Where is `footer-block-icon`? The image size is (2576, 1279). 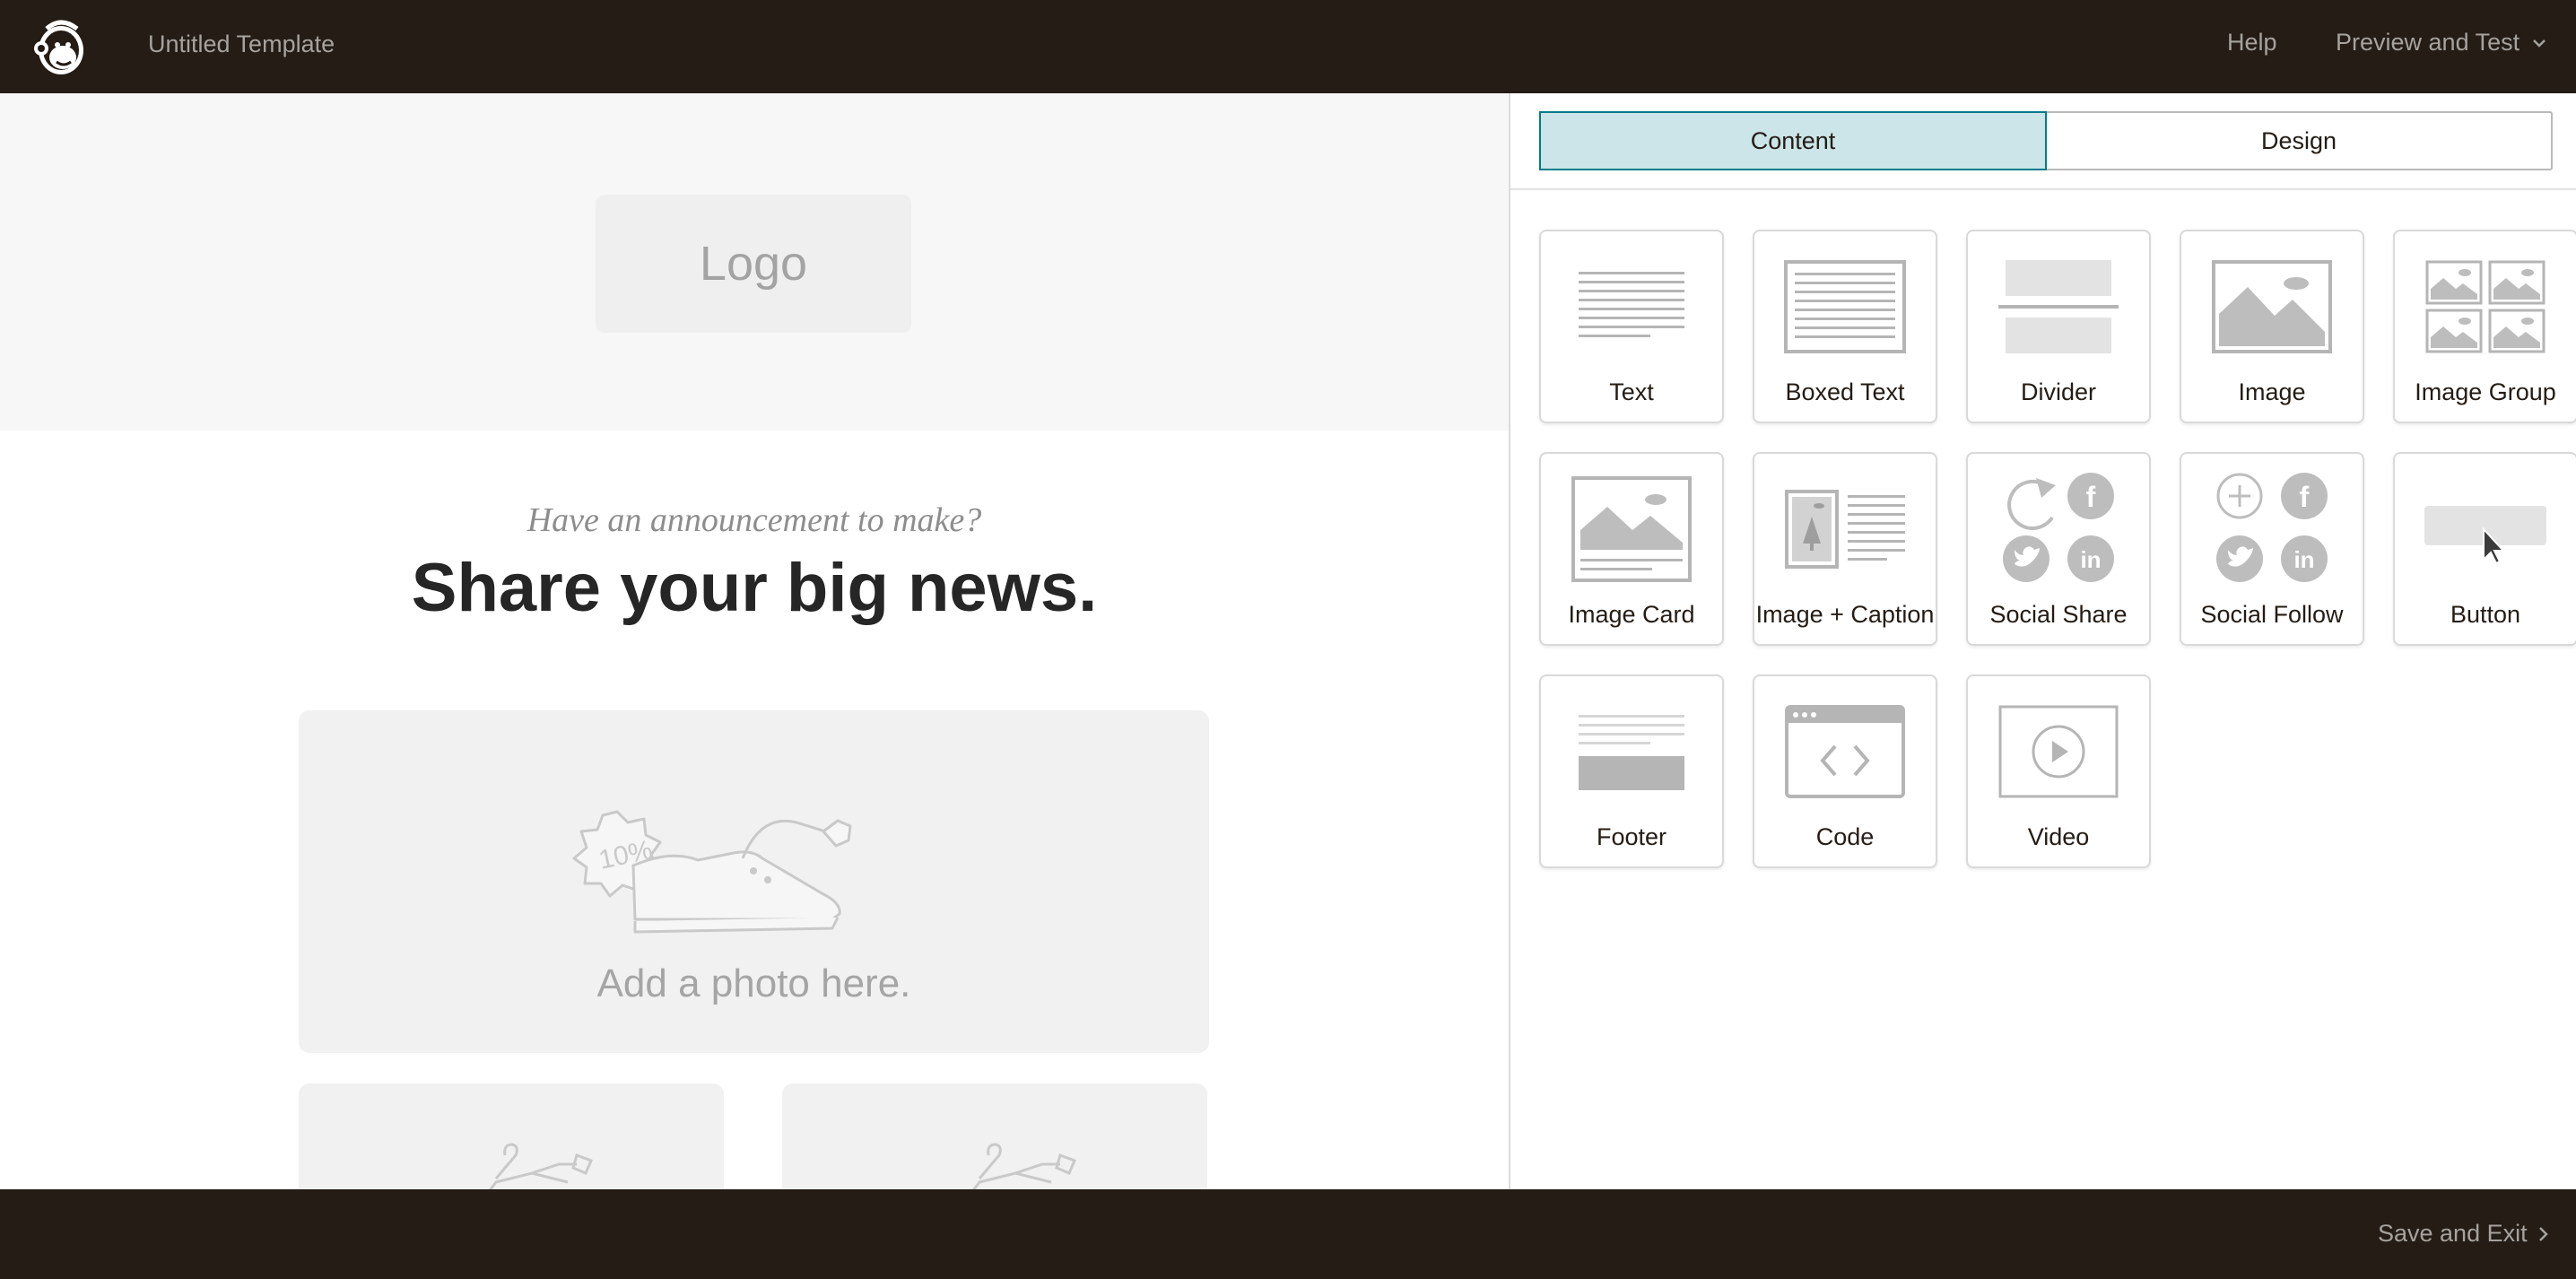 footer-block-icon is located at coordinates (1631, 752).